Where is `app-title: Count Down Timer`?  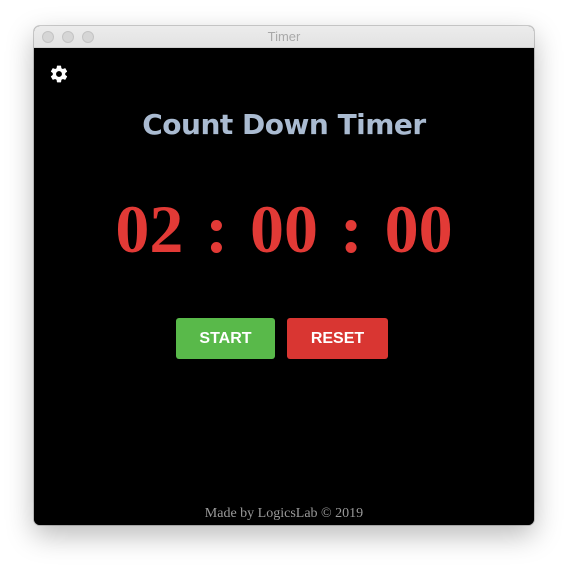
app-title: Count Down Timer is located at coordinates (284, 124).